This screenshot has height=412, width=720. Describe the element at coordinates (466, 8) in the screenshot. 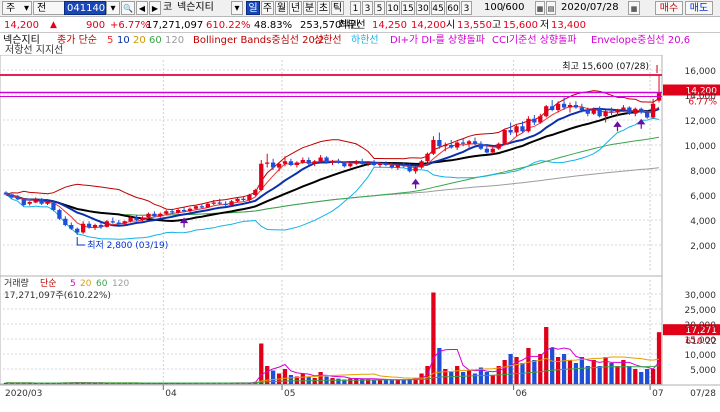

I see `interval-custom: 3` at that location.